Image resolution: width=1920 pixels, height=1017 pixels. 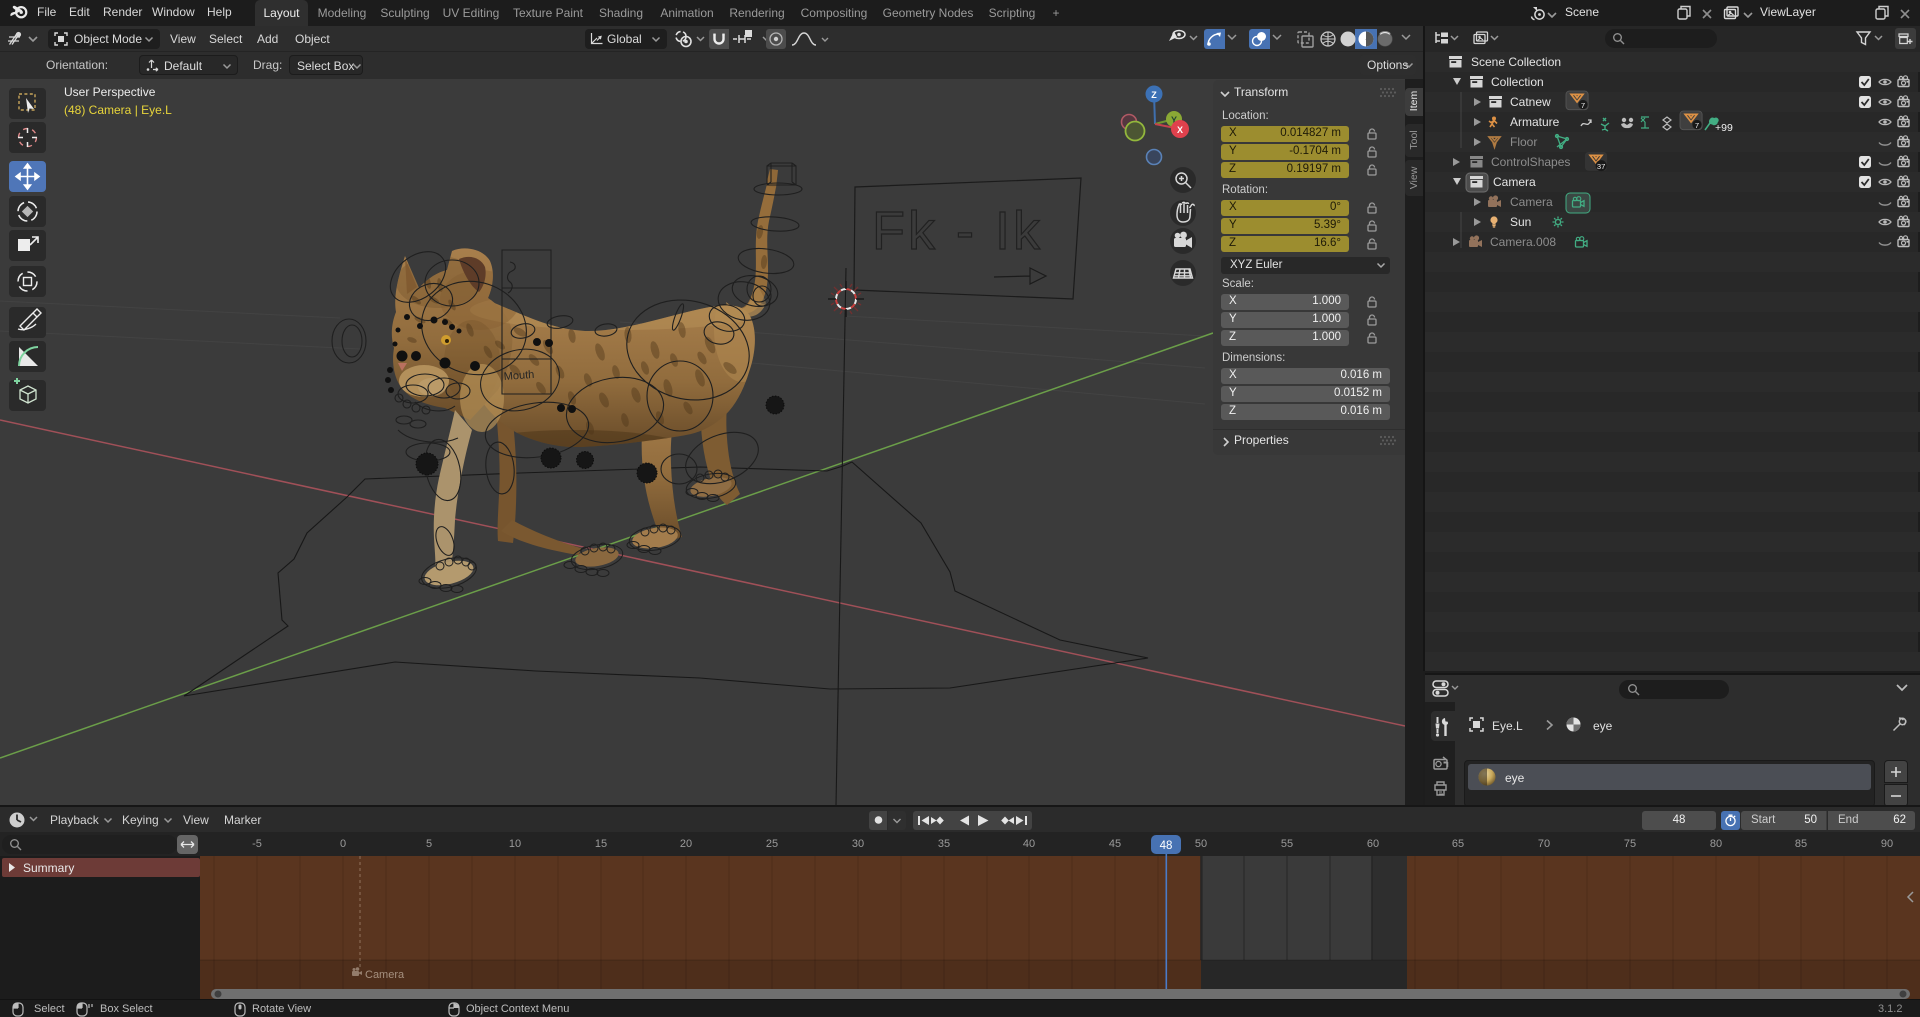 I want to click on svg-text: 90, so click(x=1887, y=844).